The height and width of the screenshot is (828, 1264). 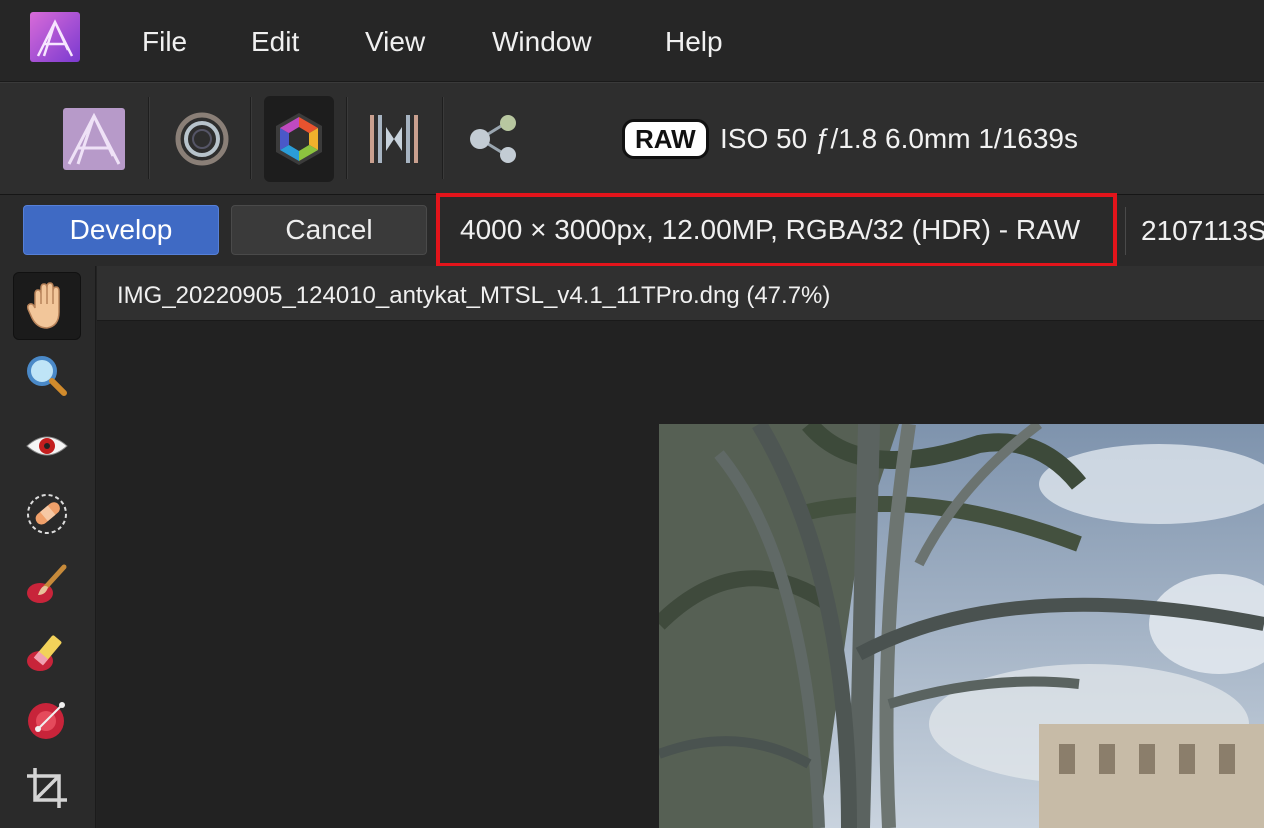 What do you see at coordinates (275, 42) in the screenshot?
I see `menu-edit: Edit` at bounding box center [275, 42].